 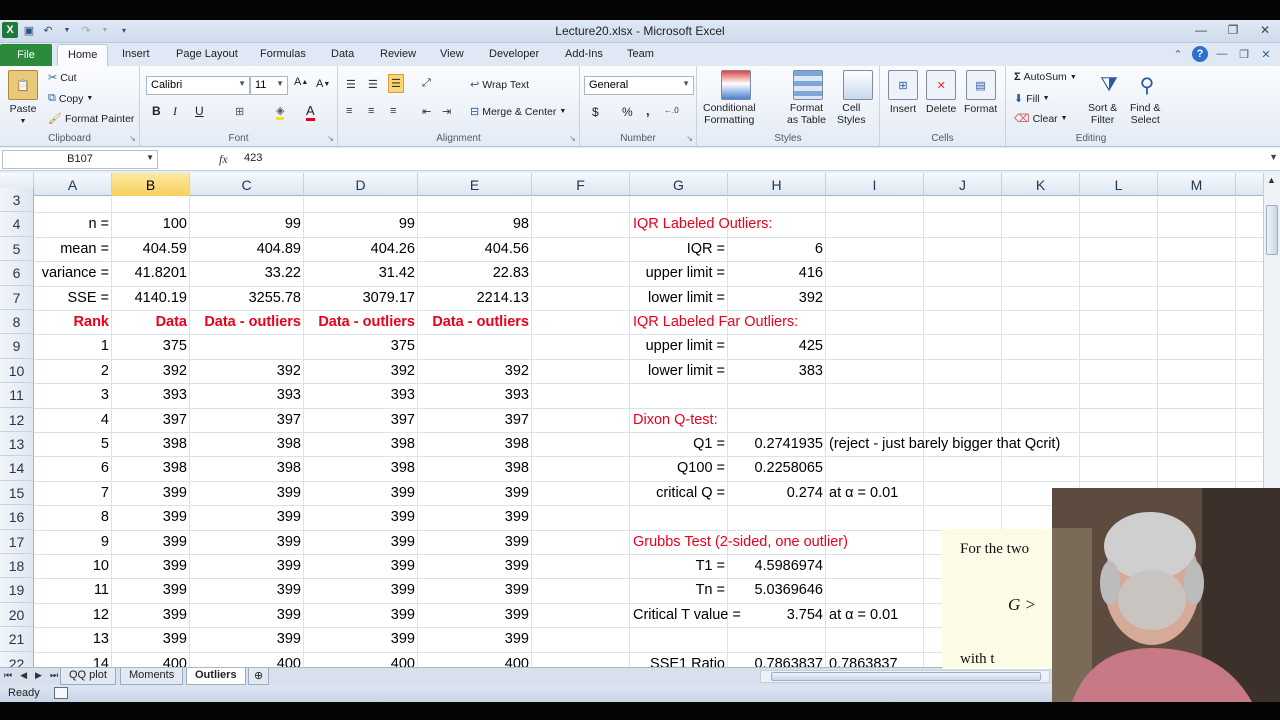 I want to click on minimize-icon: —, so click(x=1201, y=30).